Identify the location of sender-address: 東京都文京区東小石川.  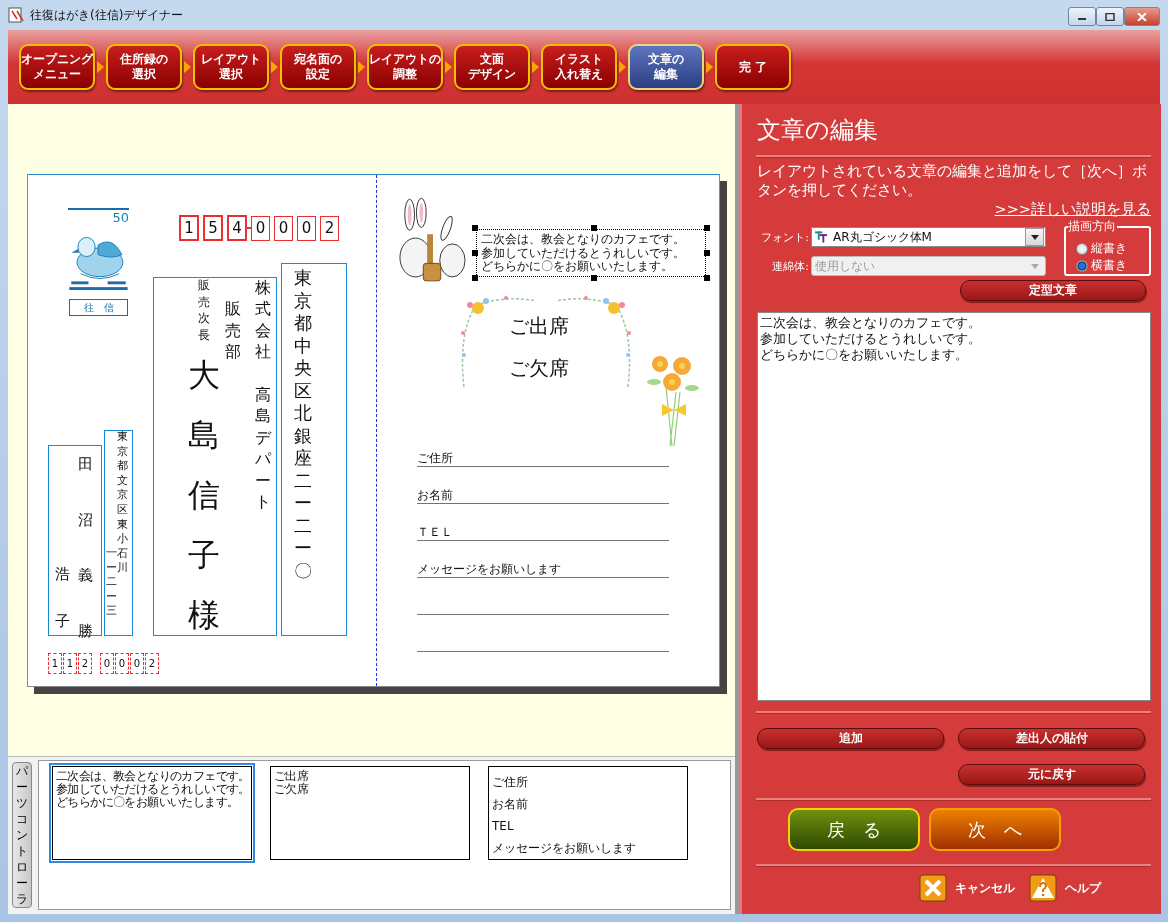
(122, 503).